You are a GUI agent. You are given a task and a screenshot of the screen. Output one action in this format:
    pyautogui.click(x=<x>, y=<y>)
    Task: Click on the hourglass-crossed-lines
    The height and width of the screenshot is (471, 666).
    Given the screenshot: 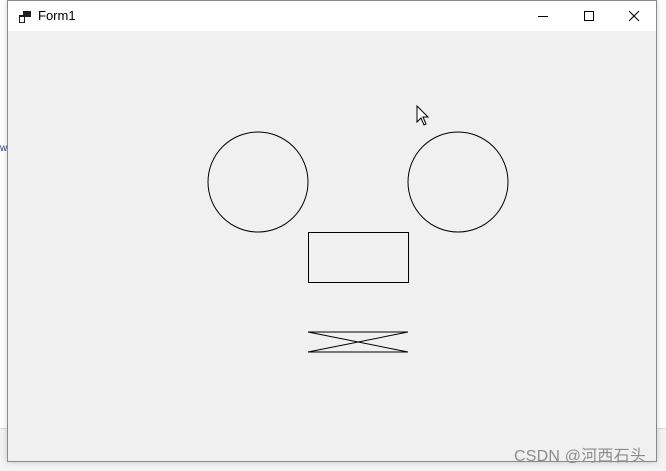 What is the action you would take?
    pyautogui.click(x=358, y=342)
    